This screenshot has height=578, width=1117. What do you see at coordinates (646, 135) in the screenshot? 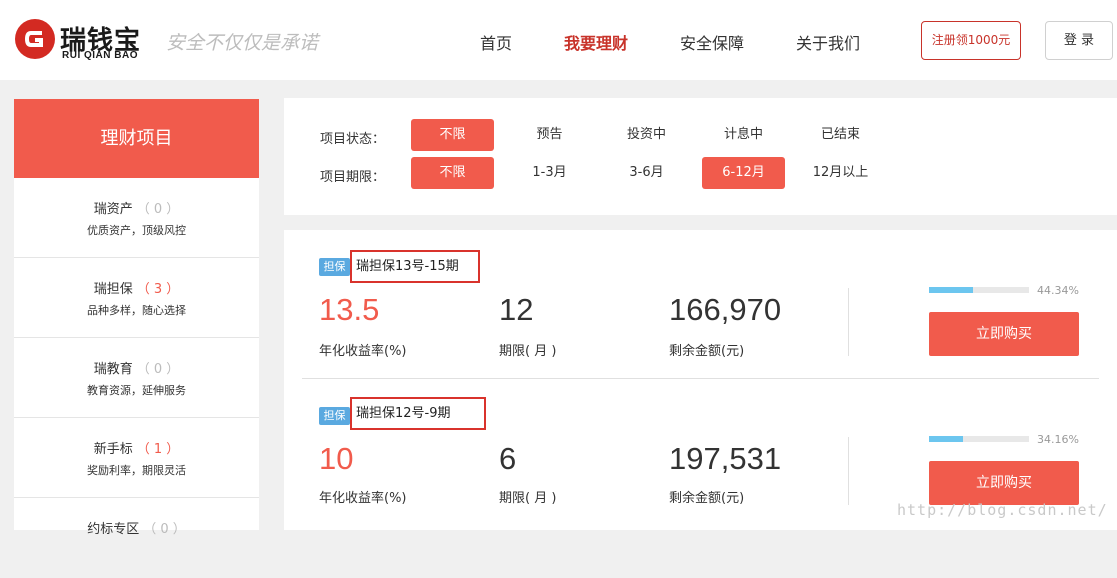
I see `status-option-investing: 投资中` at bounding box center [646, 135].